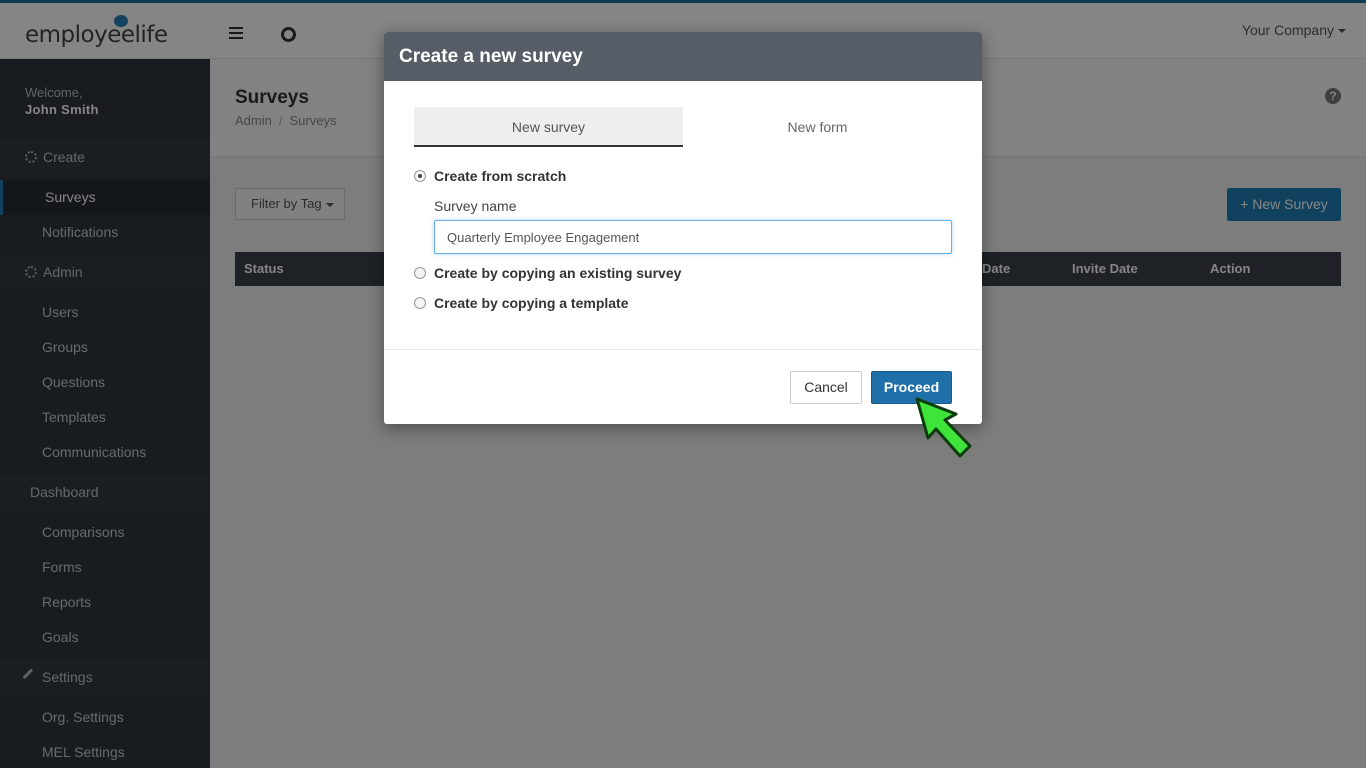  Describe the element at coordinates (683, 56) in the screenshot. I see `modal-title: Create a new survey` at that location.